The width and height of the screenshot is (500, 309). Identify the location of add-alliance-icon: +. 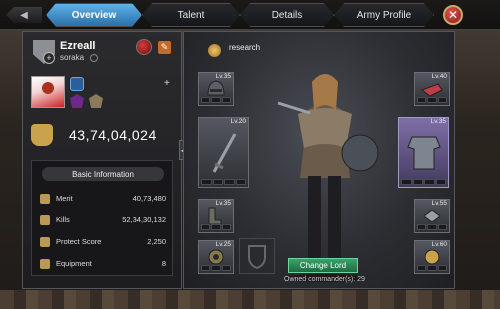
(49, 58).